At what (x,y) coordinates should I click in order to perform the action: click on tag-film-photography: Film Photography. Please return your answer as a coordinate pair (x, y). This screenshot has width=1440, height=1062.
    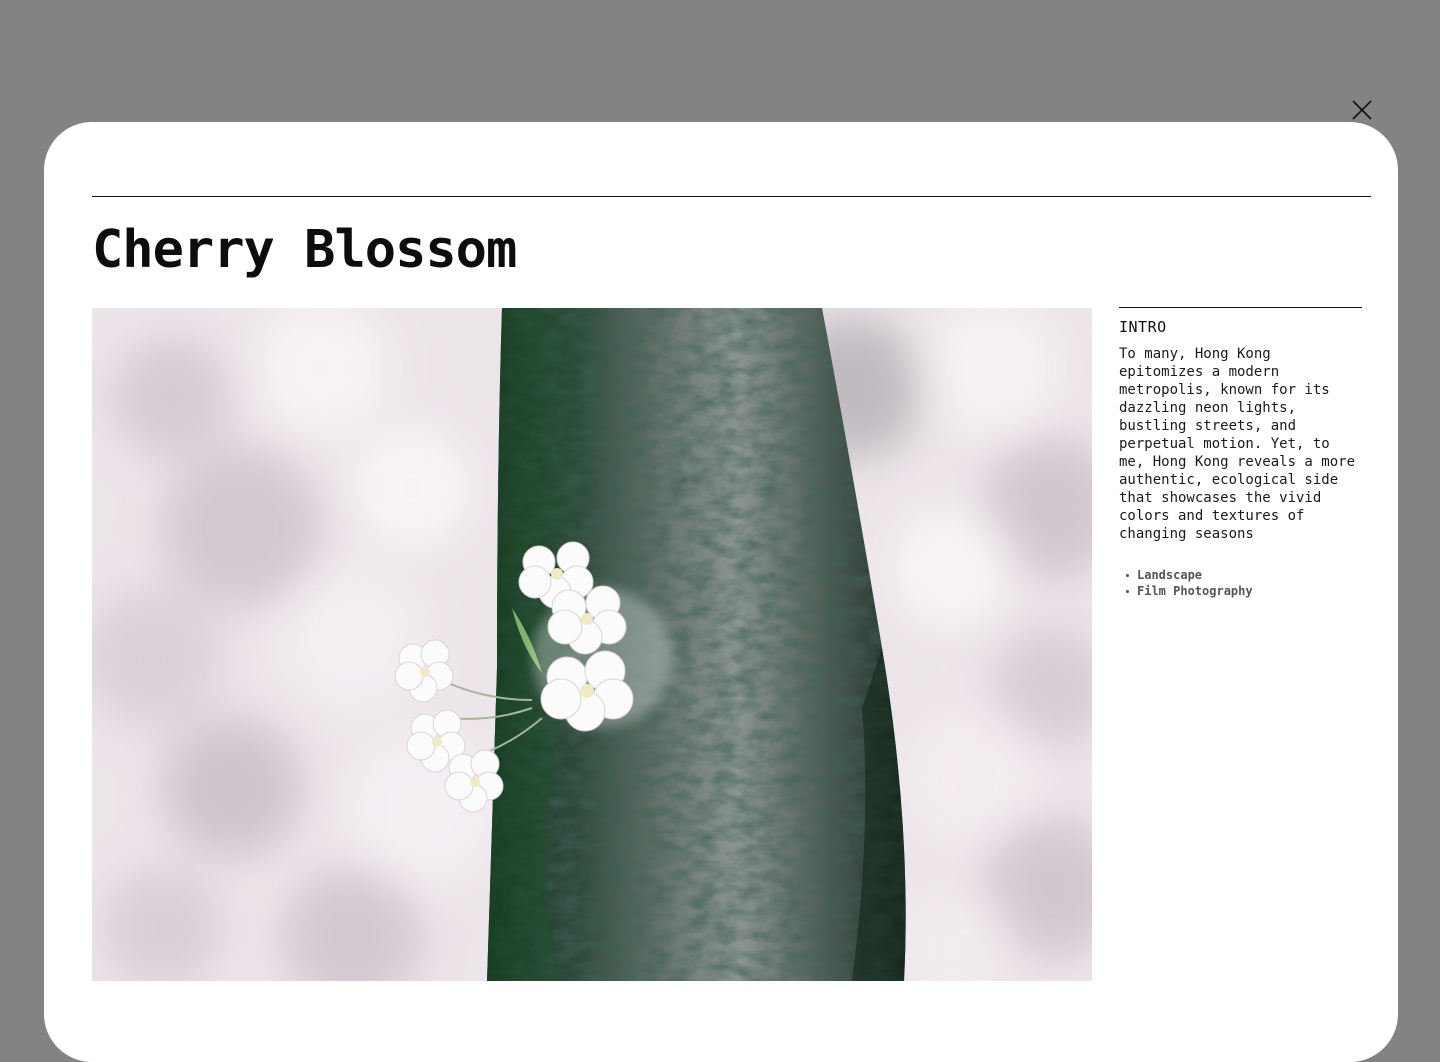
    Looking at the image, I should click on (1240, 591).